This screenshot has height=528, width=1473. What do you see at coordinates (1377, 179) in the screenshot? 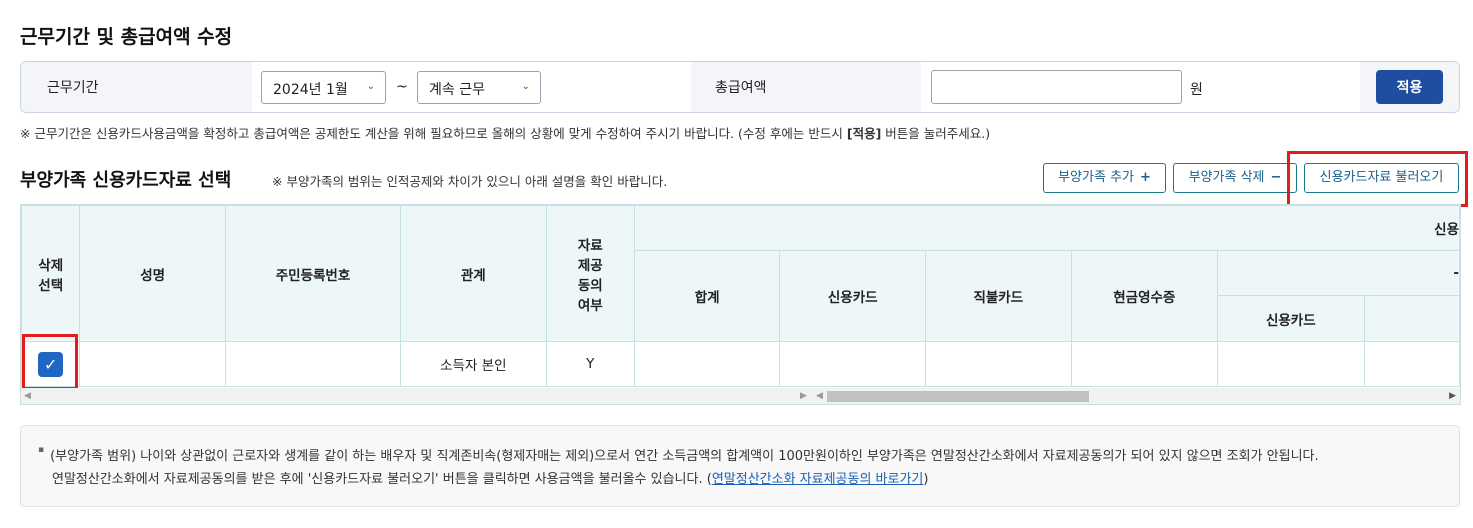
I see `highlight-box-load-button` at bounding box center [1377, 179].